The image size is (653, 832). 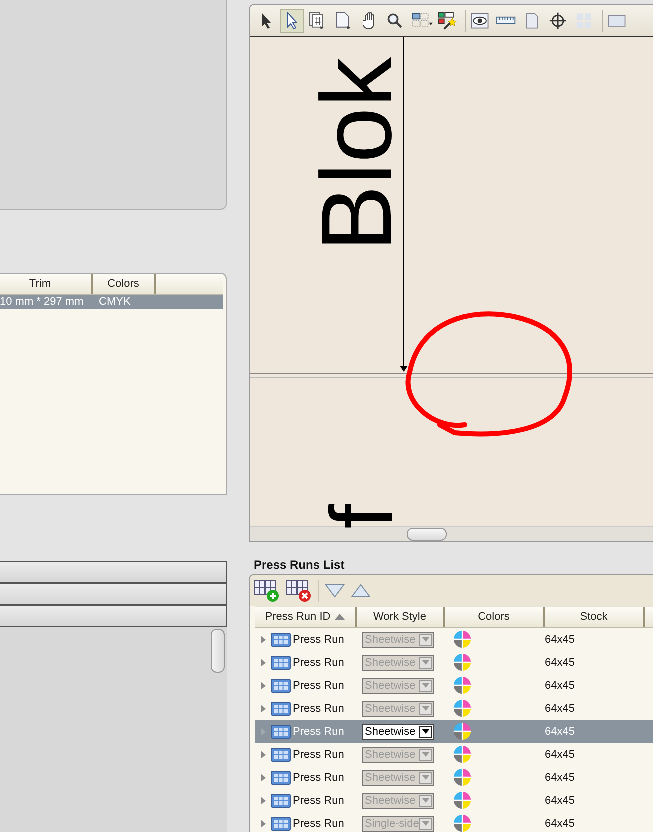 What do you see at coordinates (370, 21) in the screenshot?
I see `hand-icon` at bounding box center [370, 21].